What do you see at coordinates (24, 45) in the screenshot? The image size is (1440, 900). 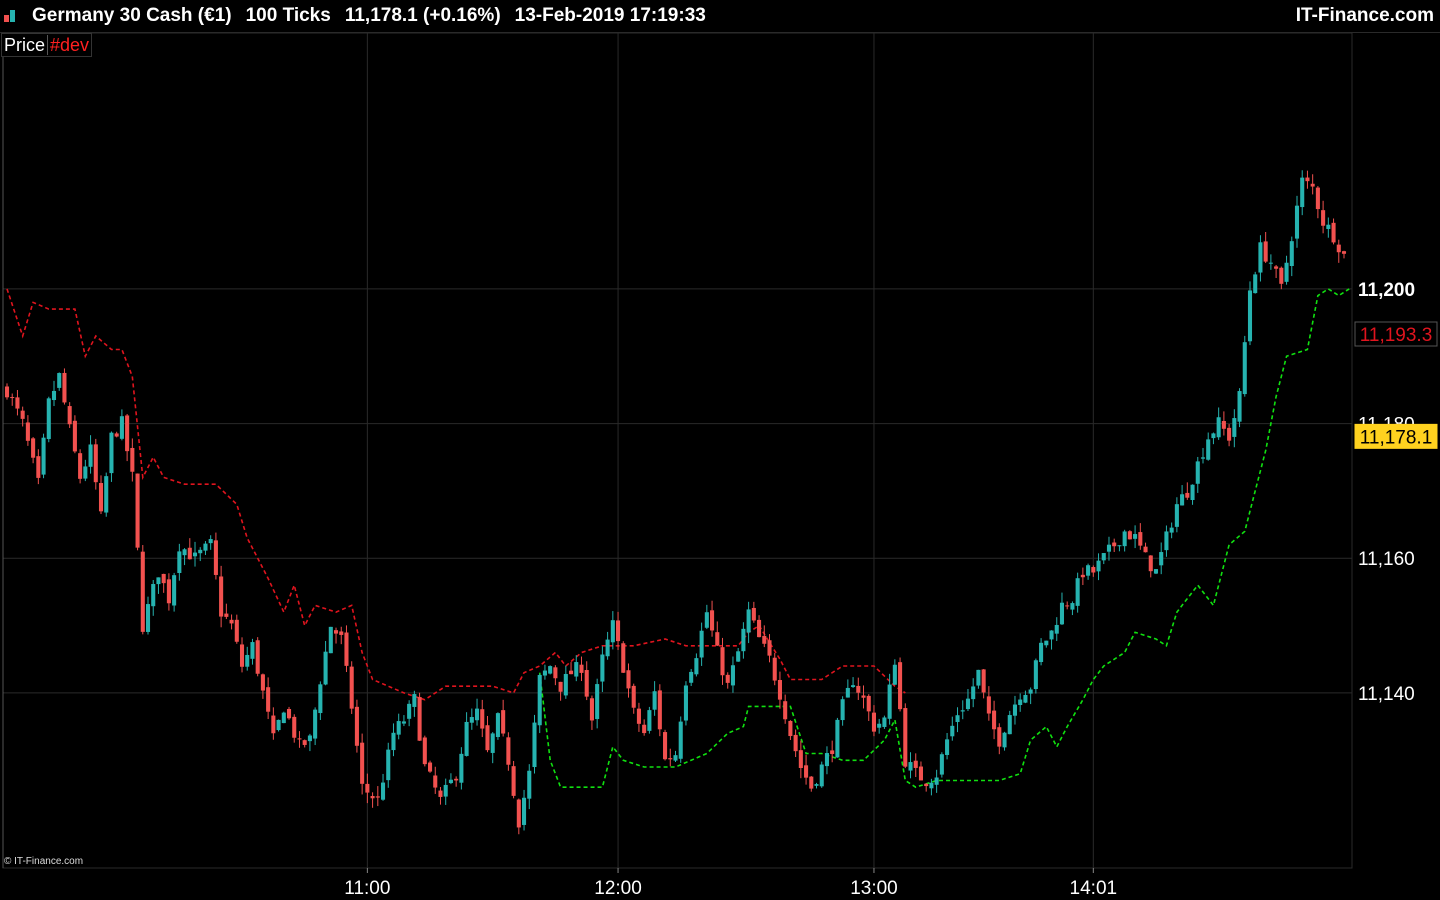 I see `legend-price: Price` at bounding box center [24, 45].